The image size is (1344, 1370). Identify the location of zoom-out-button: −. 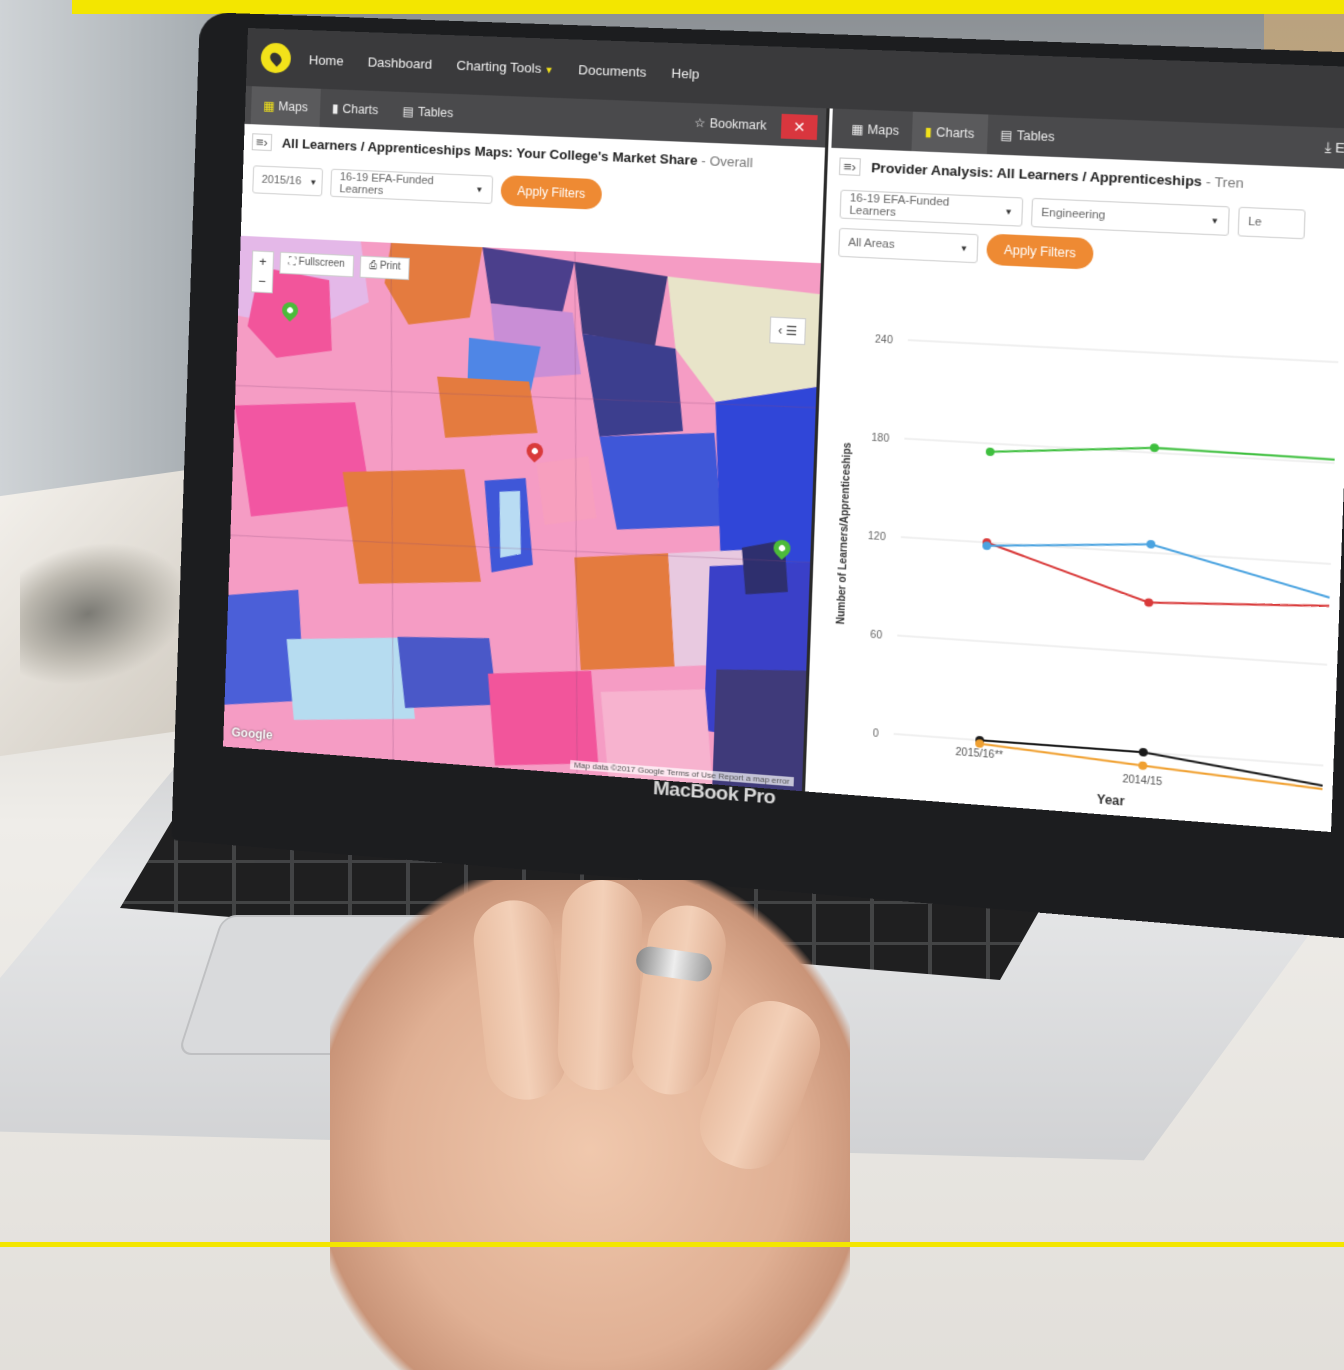
(262, 281).